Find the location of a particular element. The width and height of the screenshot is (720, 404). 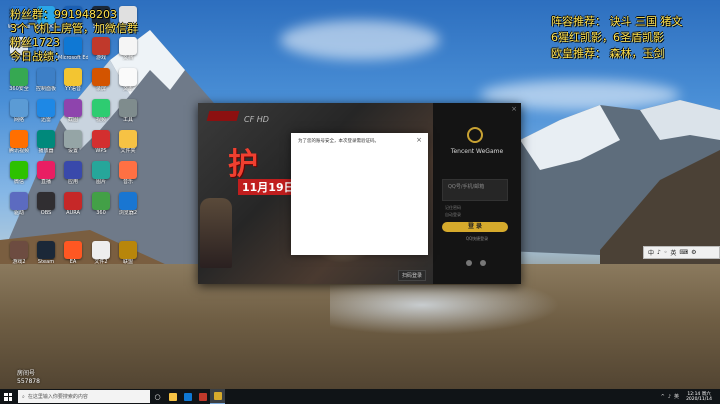

desktop-icon-label: 360 is located at coordinates (101, 213).